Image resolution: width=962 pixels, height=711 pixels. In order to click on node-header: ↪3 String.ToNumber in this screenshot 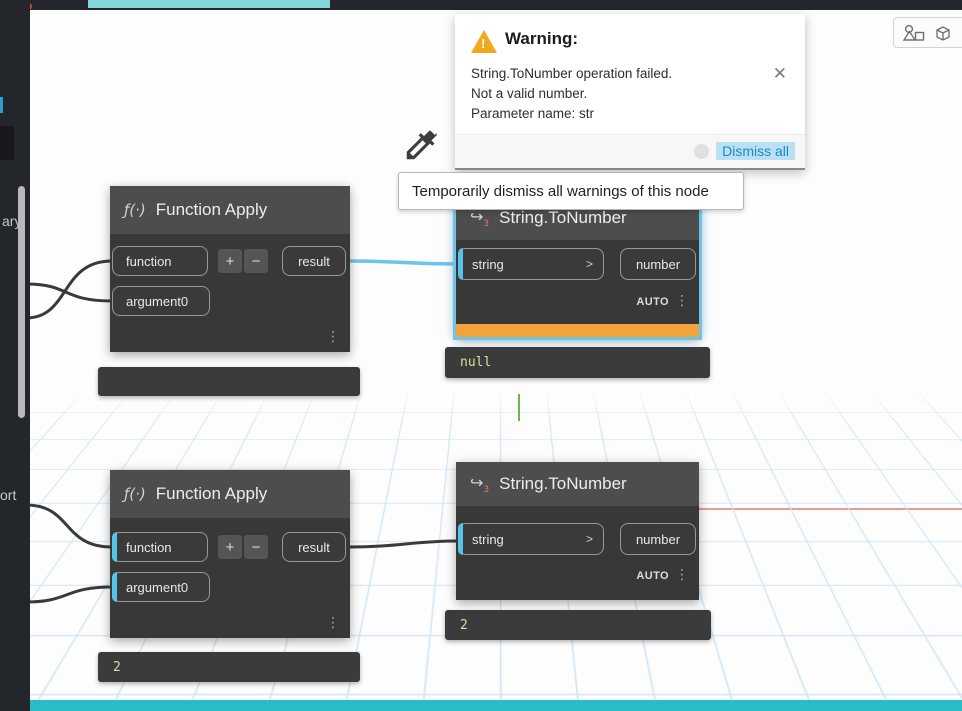, I will do `click(577, 484)`.